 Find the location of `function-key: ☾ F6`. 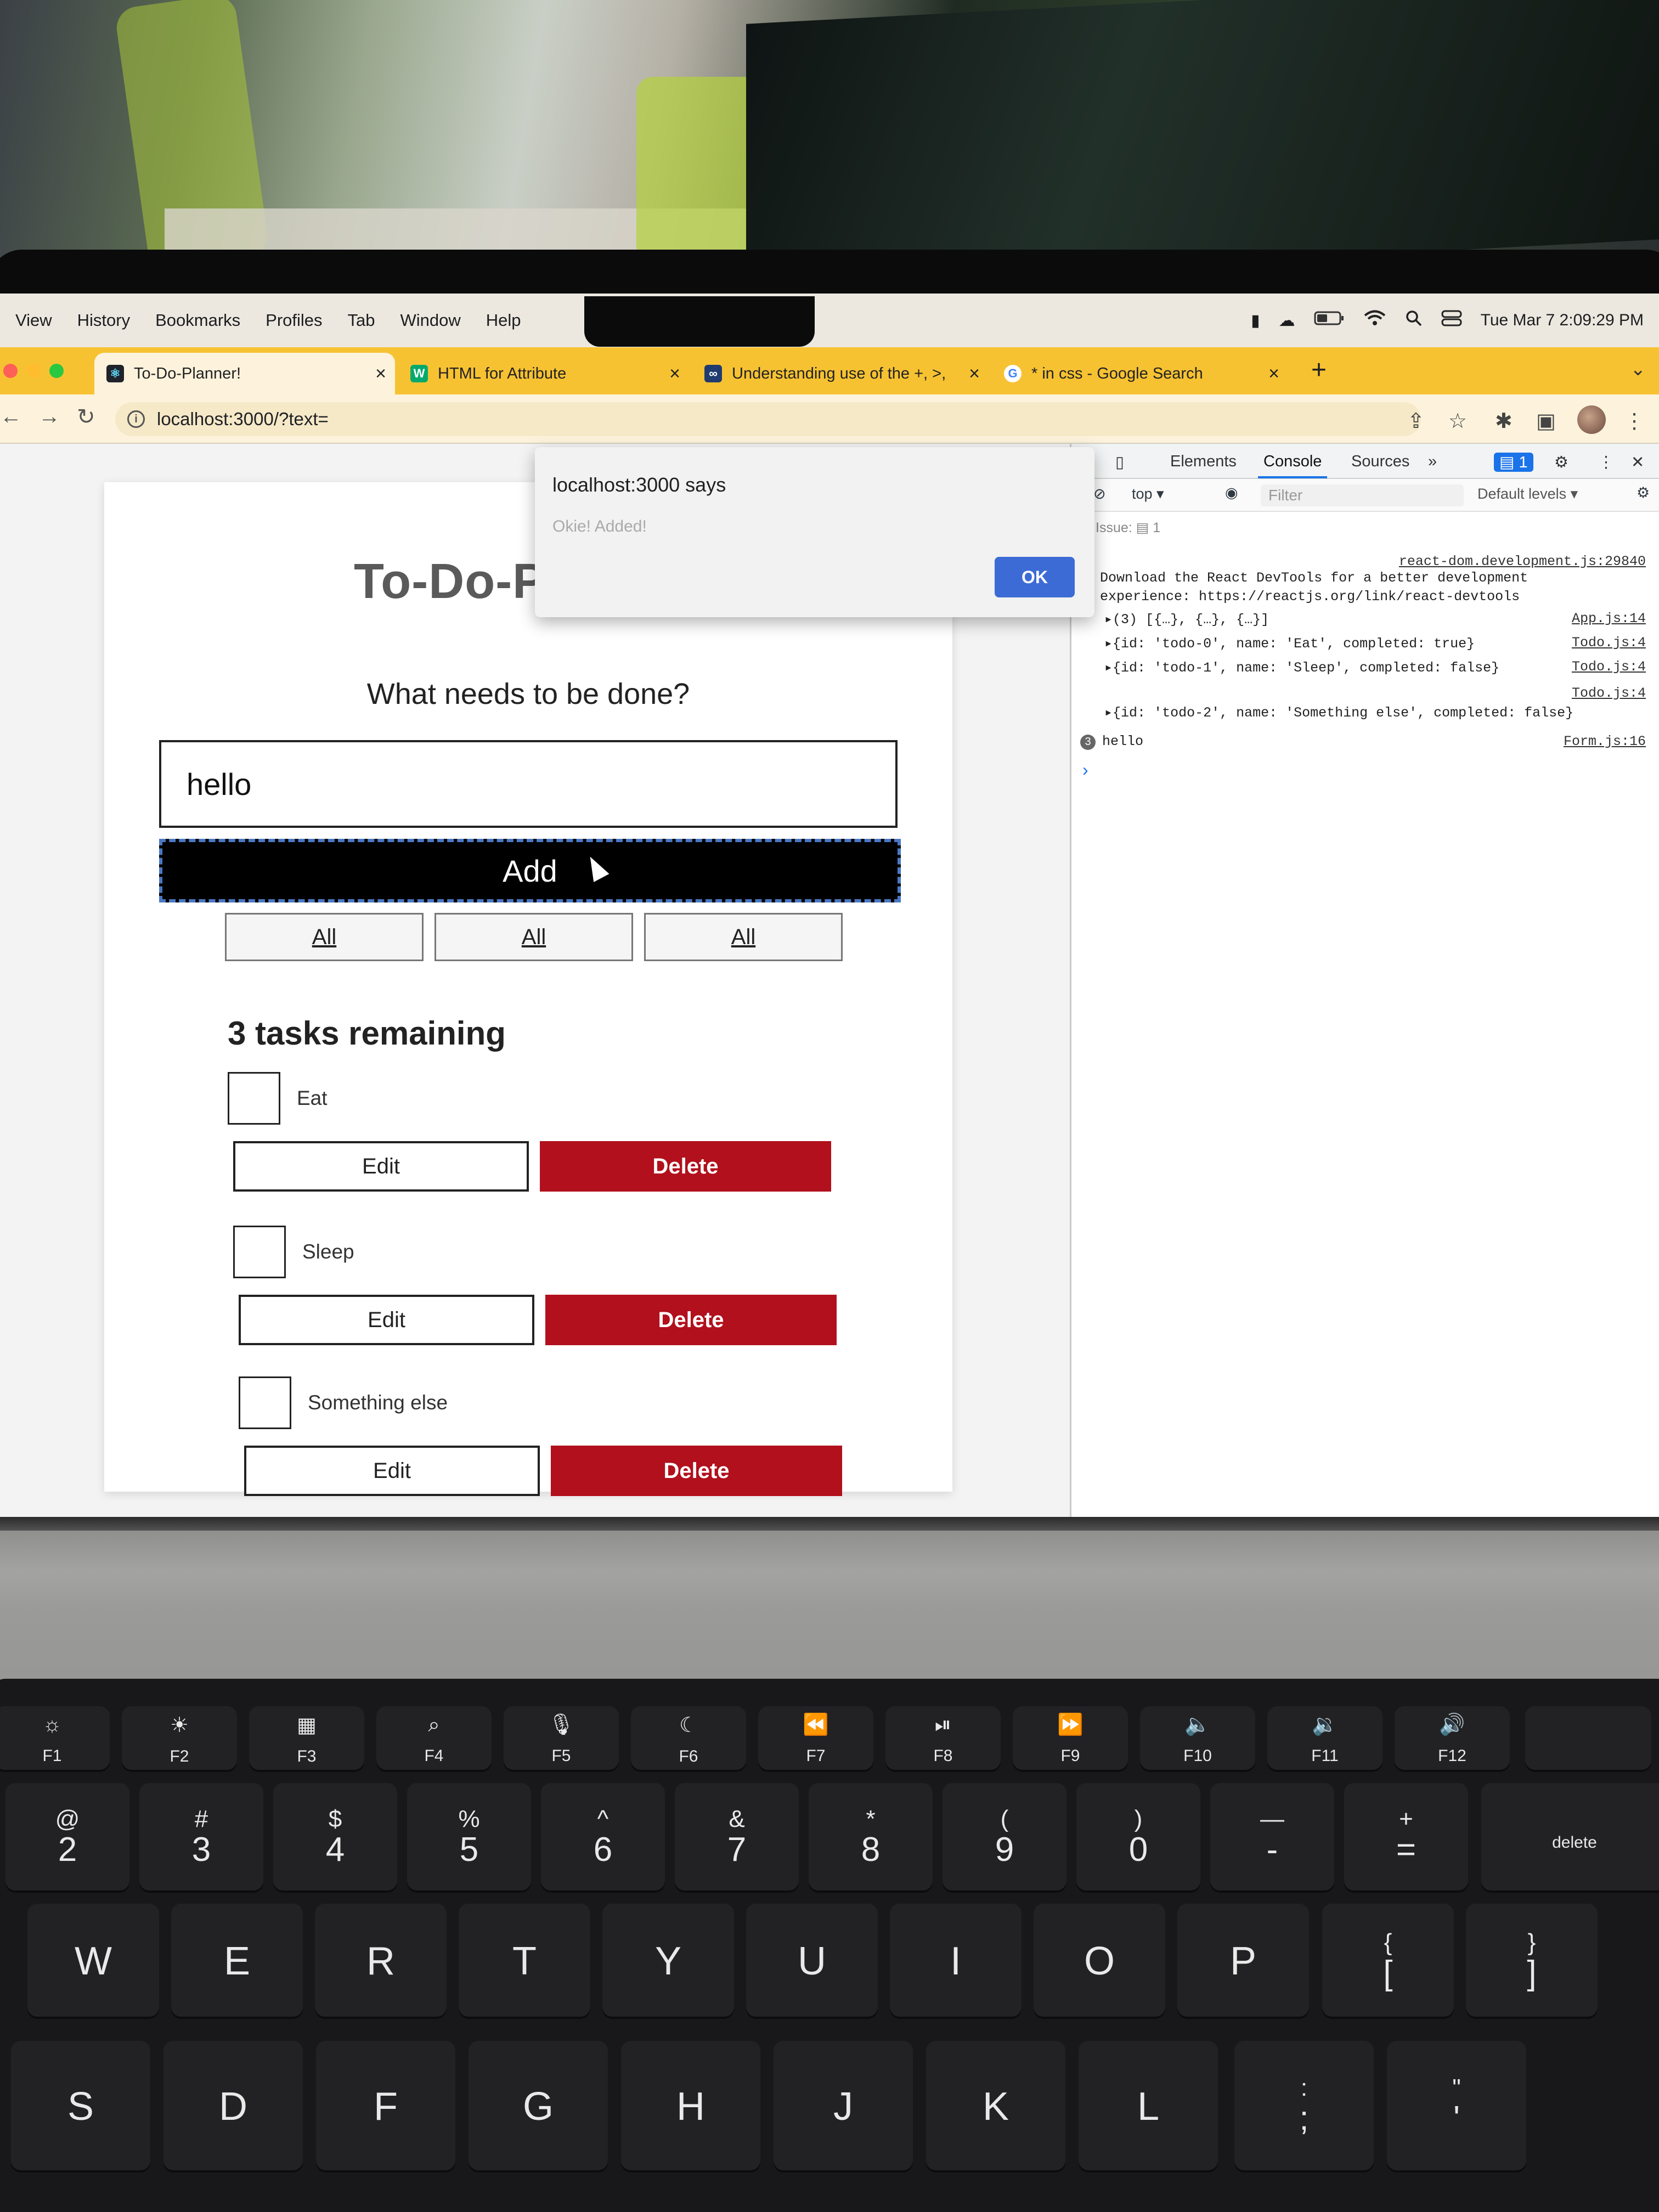

function-key: ☾ F6 is located at coordinates (689, 1739).